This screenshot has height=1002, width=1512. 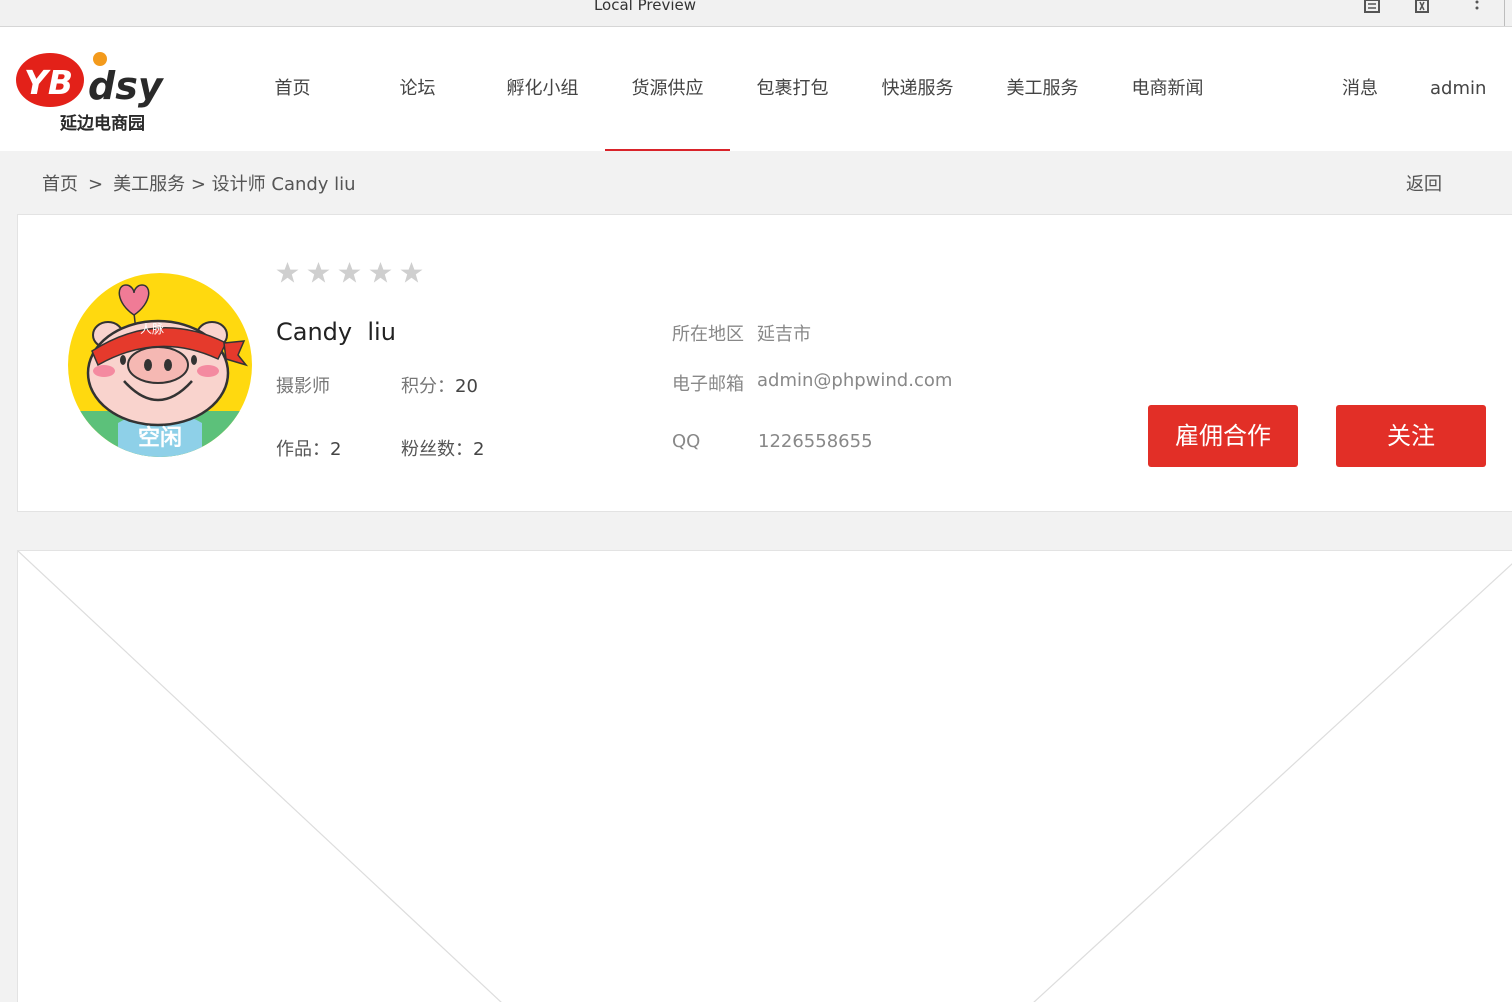 What do you see at coordinates (336, 449) in the screenshot?
I see `works-value: 2` at bounding box center [336, 449].